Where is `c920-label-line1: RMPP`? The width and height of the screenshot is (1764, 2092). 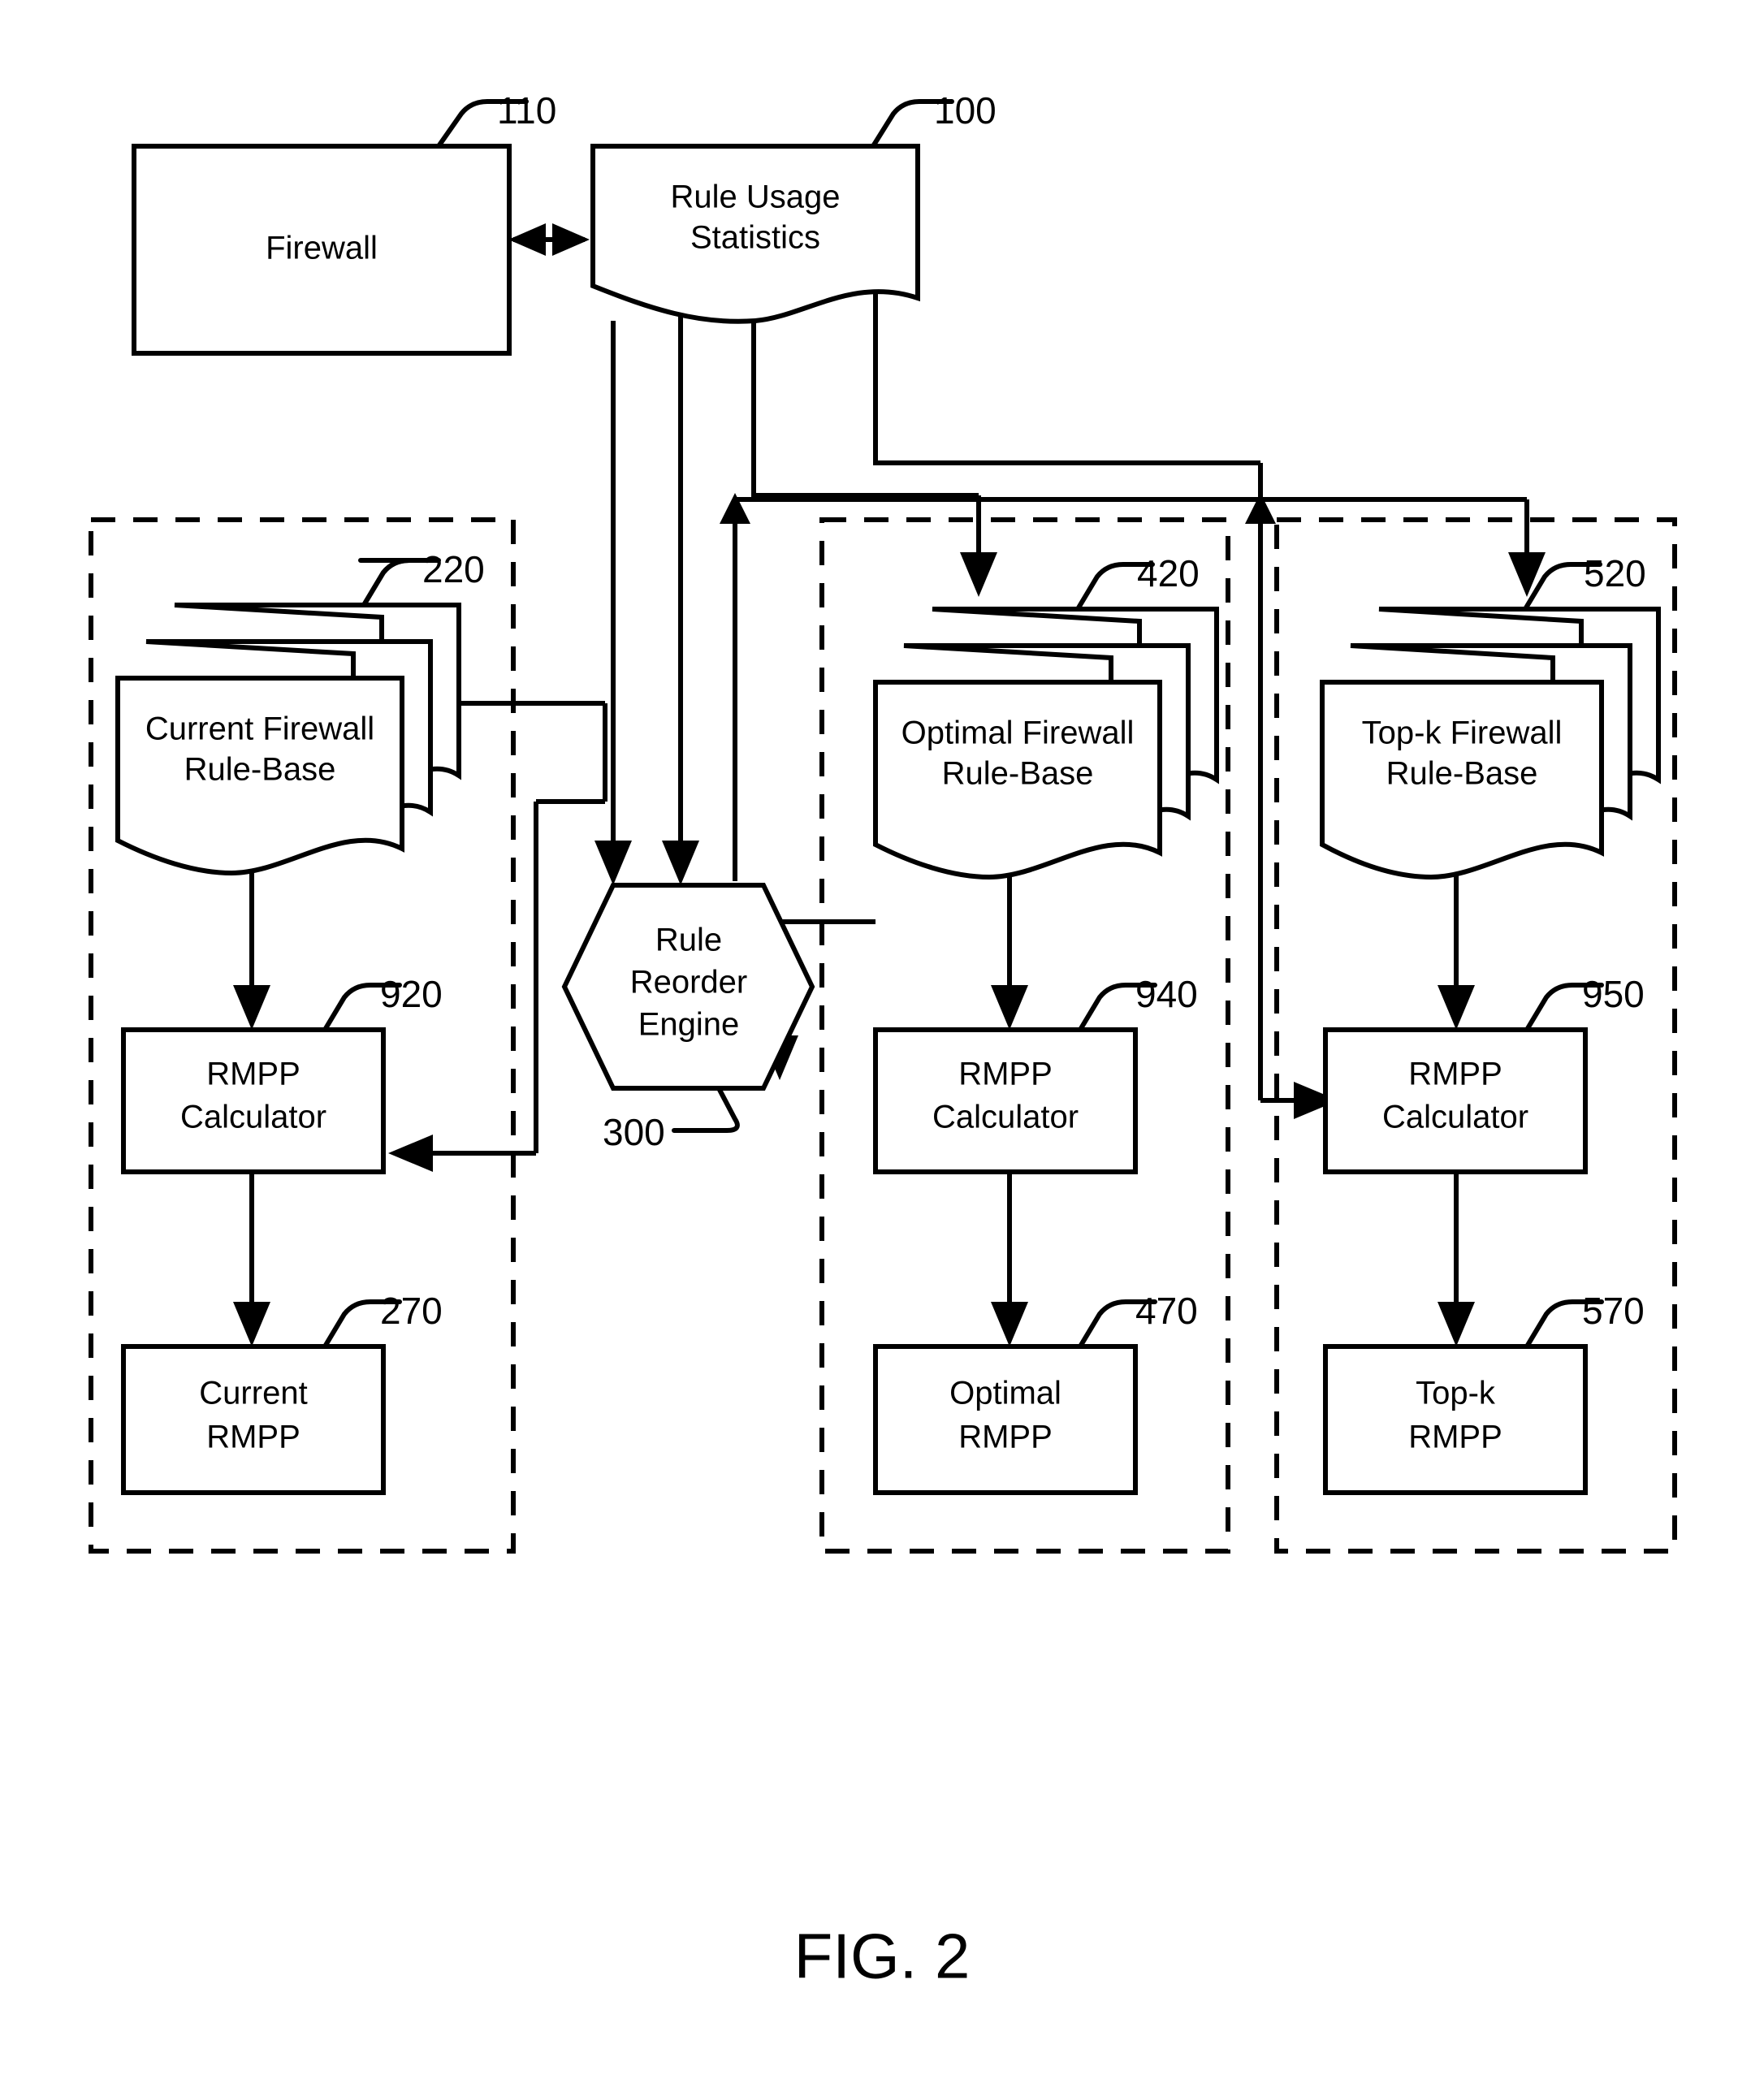 c920-label-line1: RMPP is located at coordinates (253, 1074).